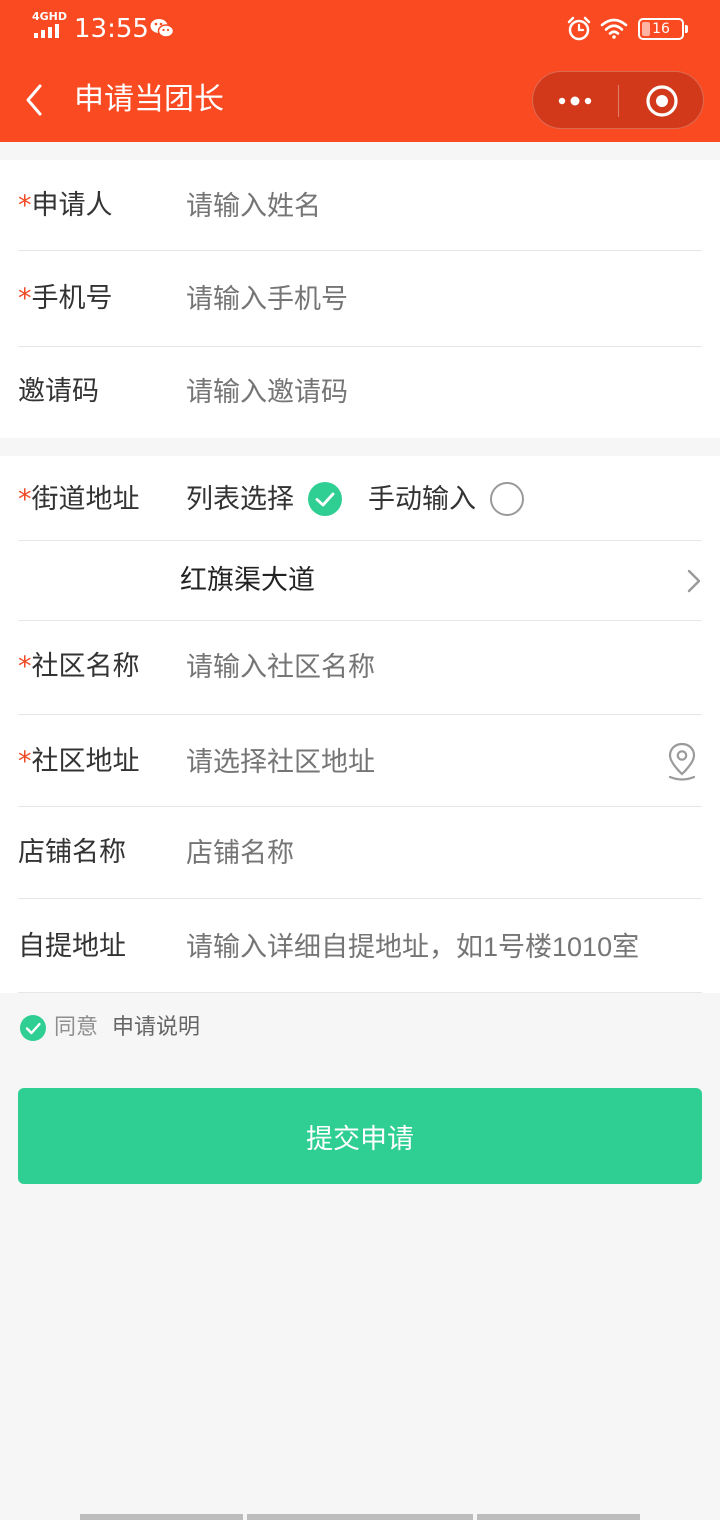 This screenshot has width=720, height=1520. What do you see at coordinates (50, 16) in the screenshot?
I see `network-type: 4GHD` at bounding box center [50, 16].